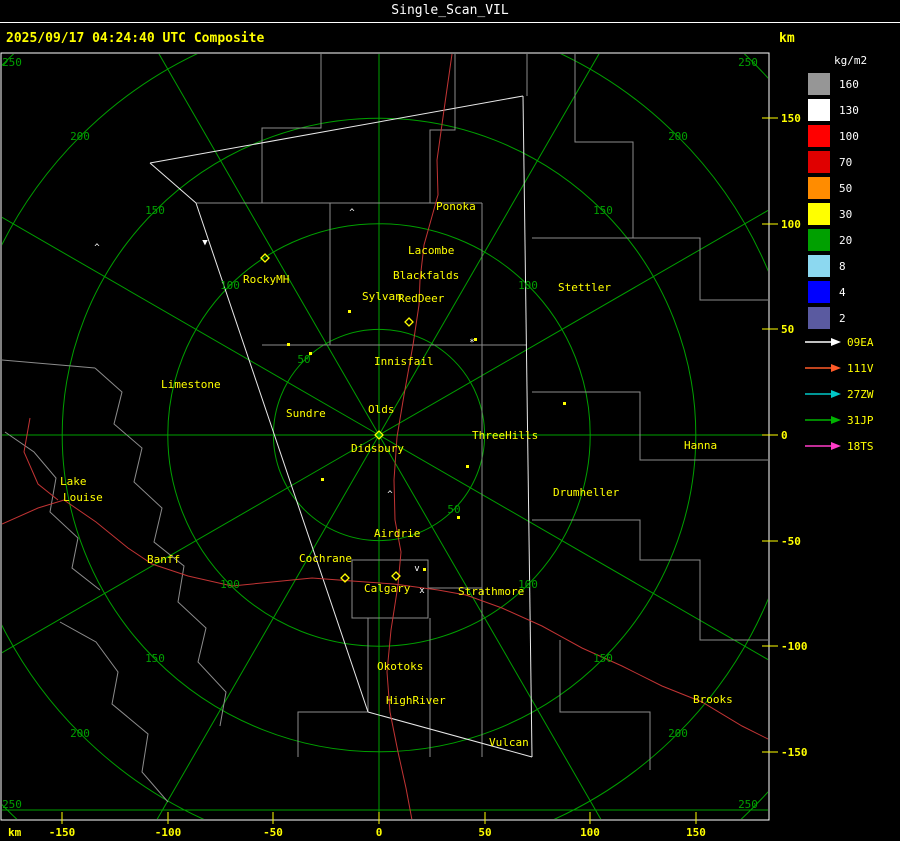 The image size is (900, 841). Describe the element at coordinates (273, 832) in the screenshot. I see `bottom-axis-label: -50` at that location.